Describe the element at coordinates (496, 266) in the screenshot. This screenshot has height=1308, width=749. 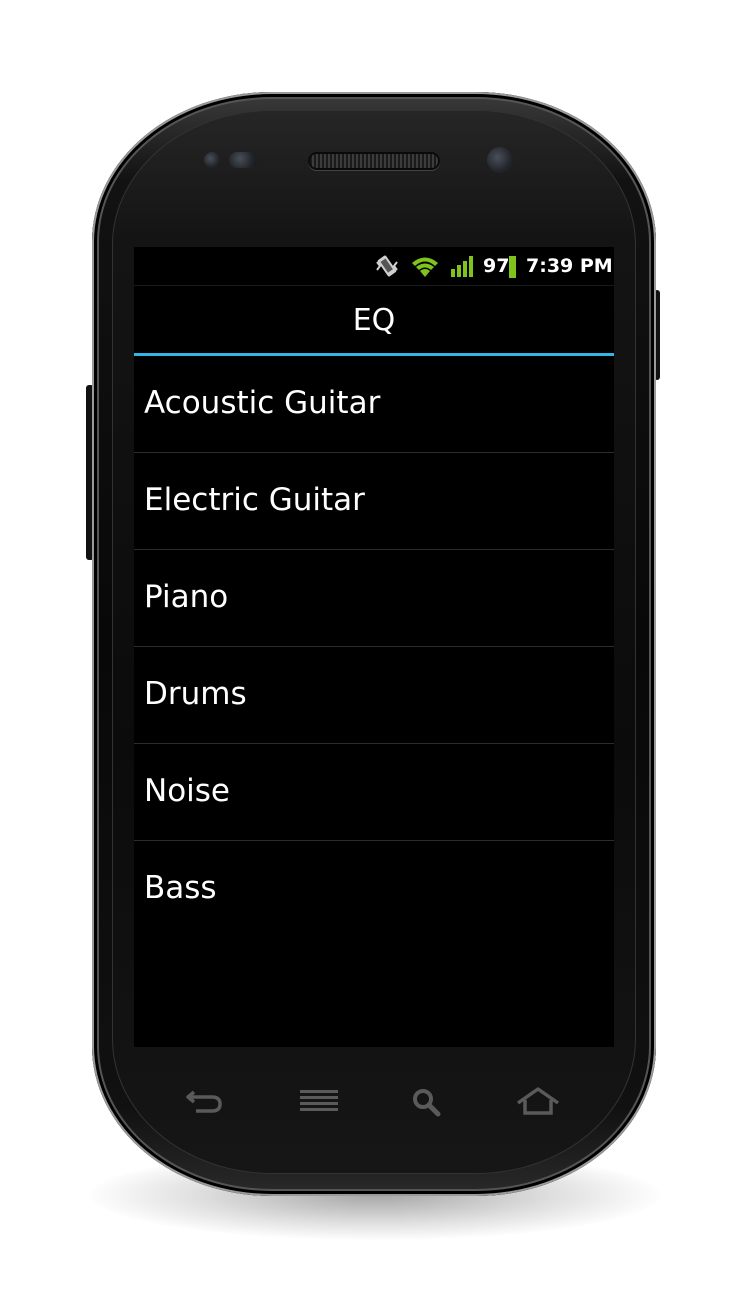
I see `battery-level: 97` at that location.